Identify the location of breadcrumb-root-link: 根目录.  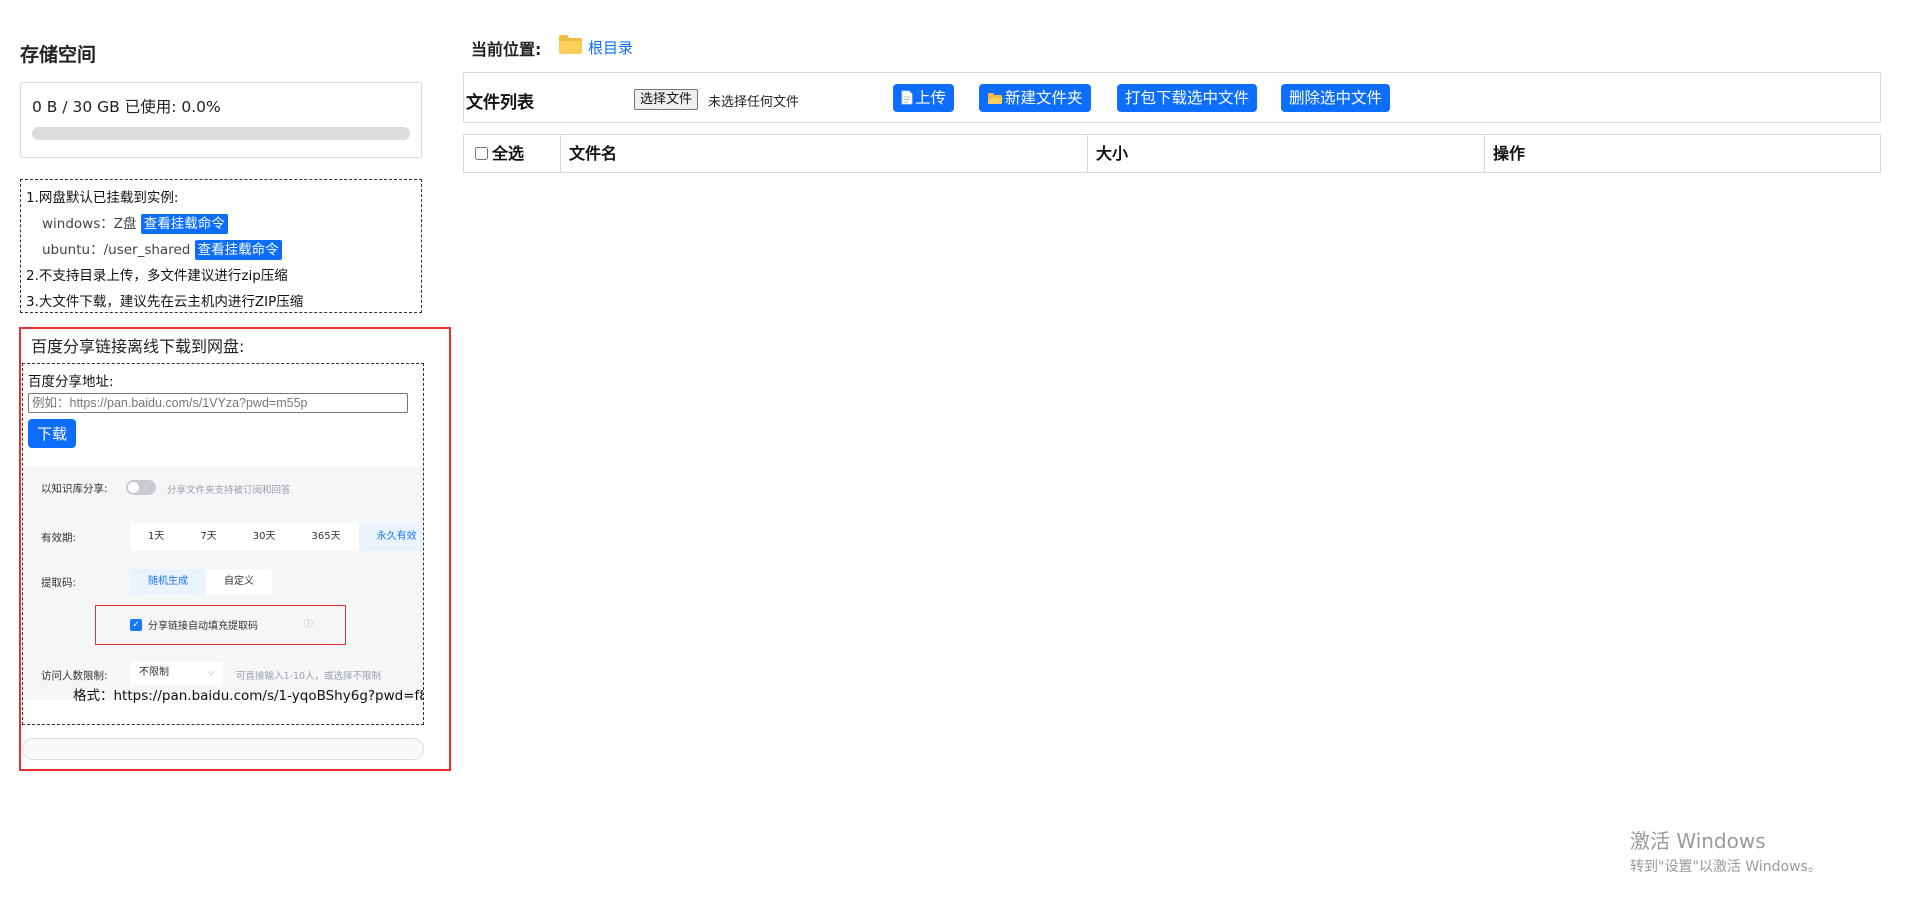
(610, 47).